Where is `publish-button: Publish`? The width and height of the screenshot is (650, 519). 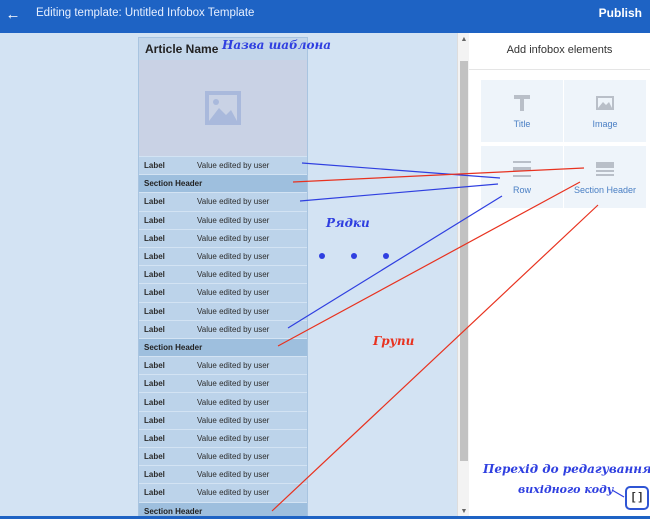
publish-button: Publish is located at coordinates (620, 13).